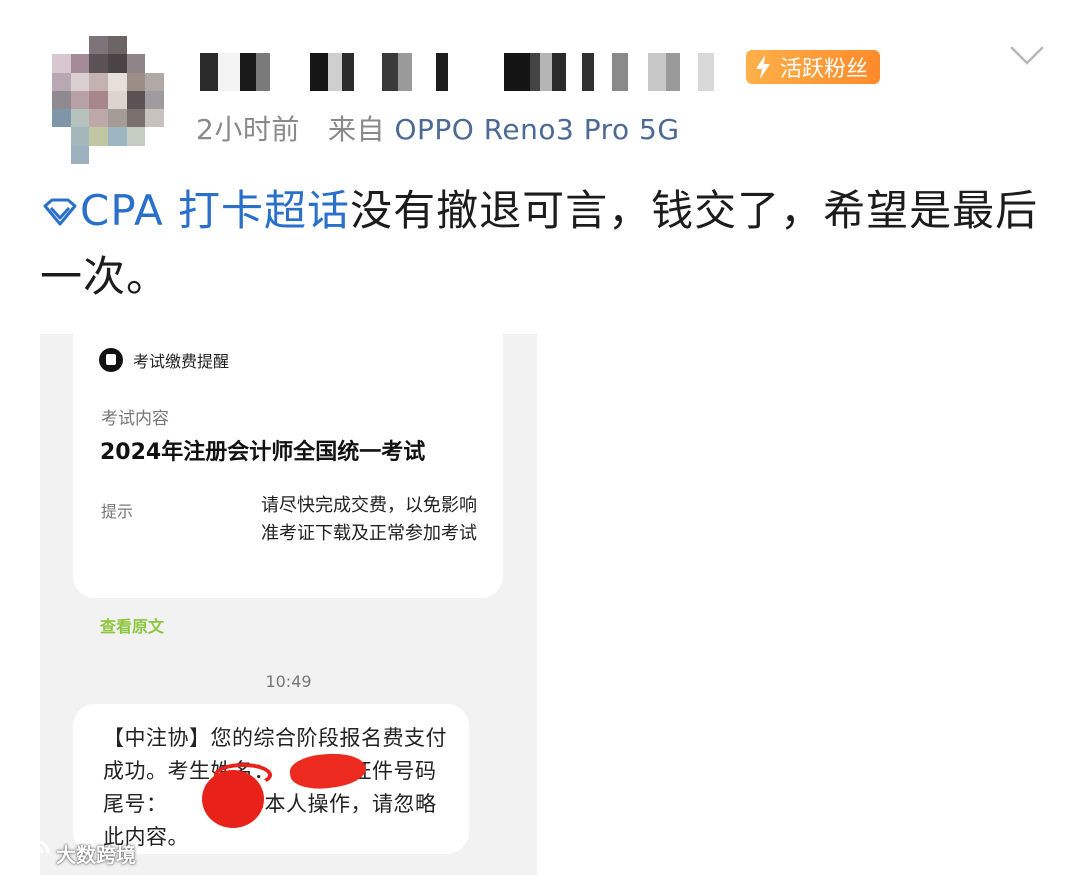 The width and height of the screenshot is (1080, 875). Describe the element at coordinates (457, 72) in the screenshot. I see `username-pixelated` at that location.